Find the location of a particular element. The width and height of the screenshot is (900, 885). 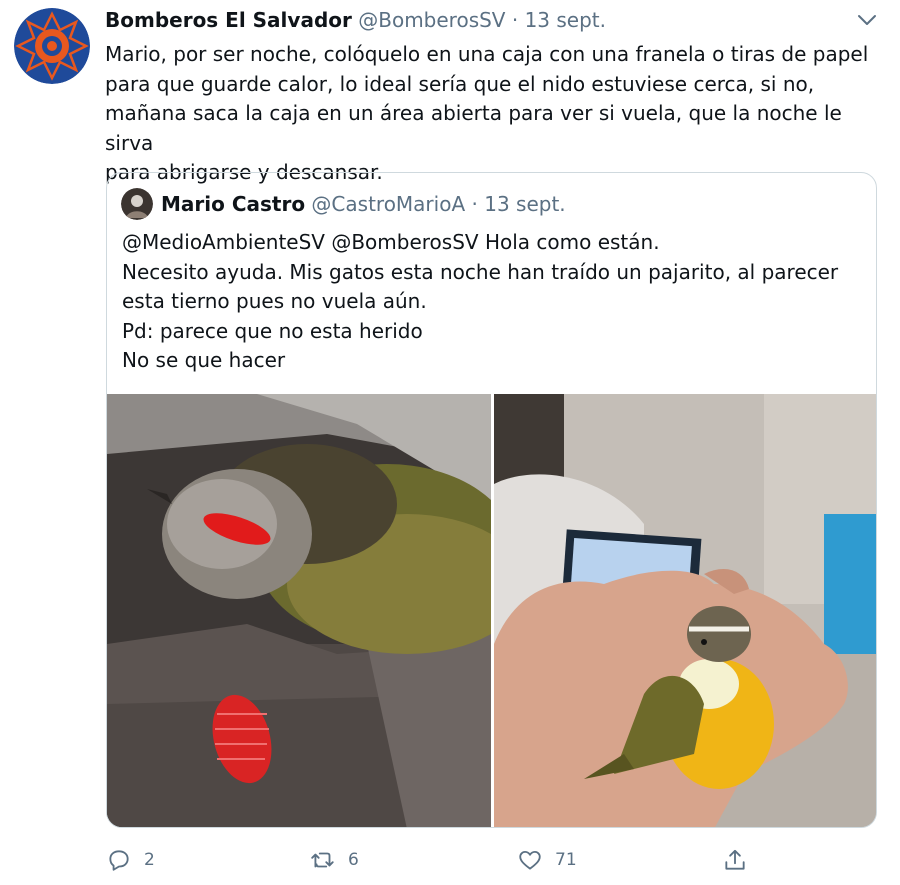

avatar-photo is located at coordinates (137, 204).